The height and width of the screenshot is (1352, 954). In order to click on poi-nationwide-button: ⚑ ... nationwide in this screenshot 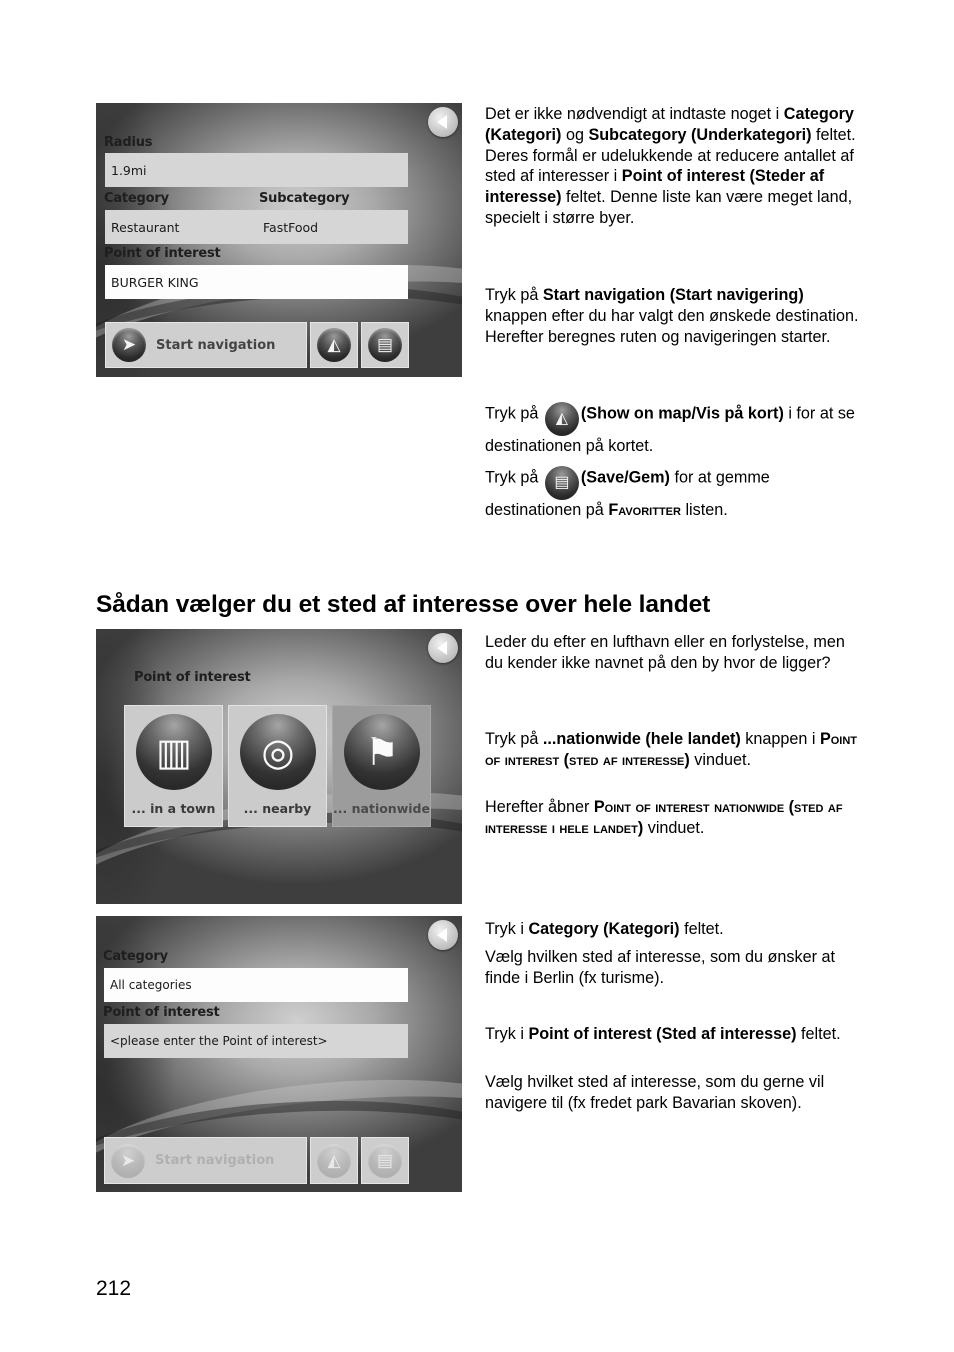, I will do `click(381, 766)`.